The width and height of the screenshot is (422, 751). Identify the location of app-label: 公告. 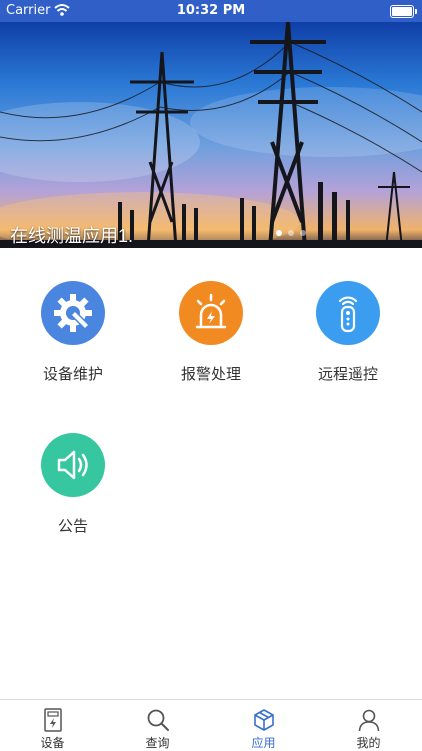
(72, 526).